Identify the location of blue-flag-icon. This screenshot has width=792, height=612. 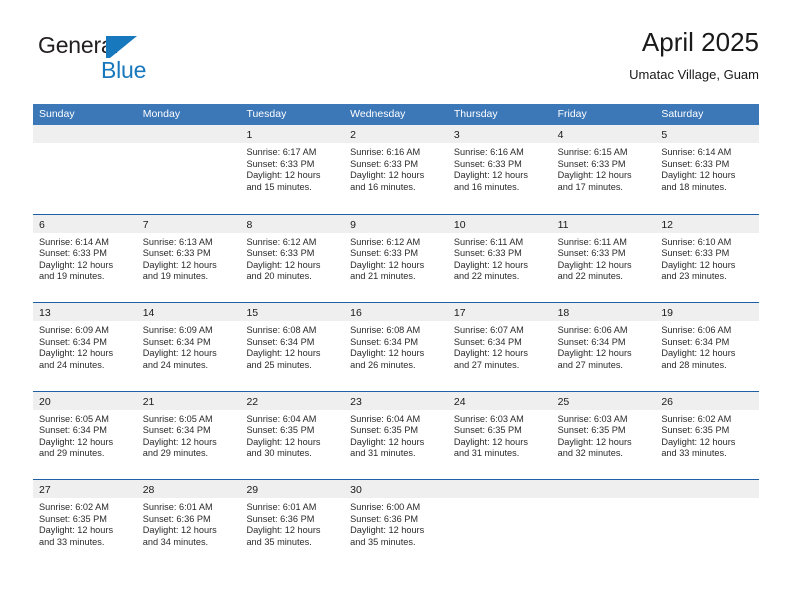
(121, 47).